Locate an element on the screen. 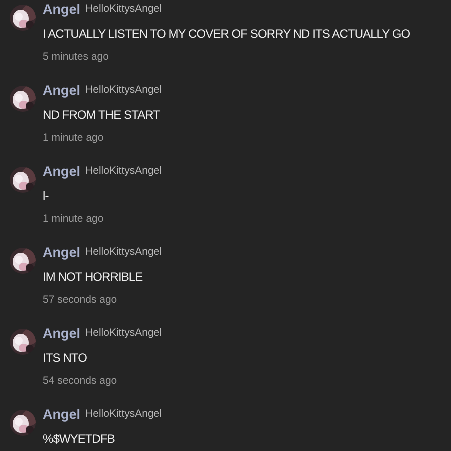 Image resolution: width=451 pixels, height=451 pixels. comment-text: ND FROM THE START is located at coordinates (102, 115).